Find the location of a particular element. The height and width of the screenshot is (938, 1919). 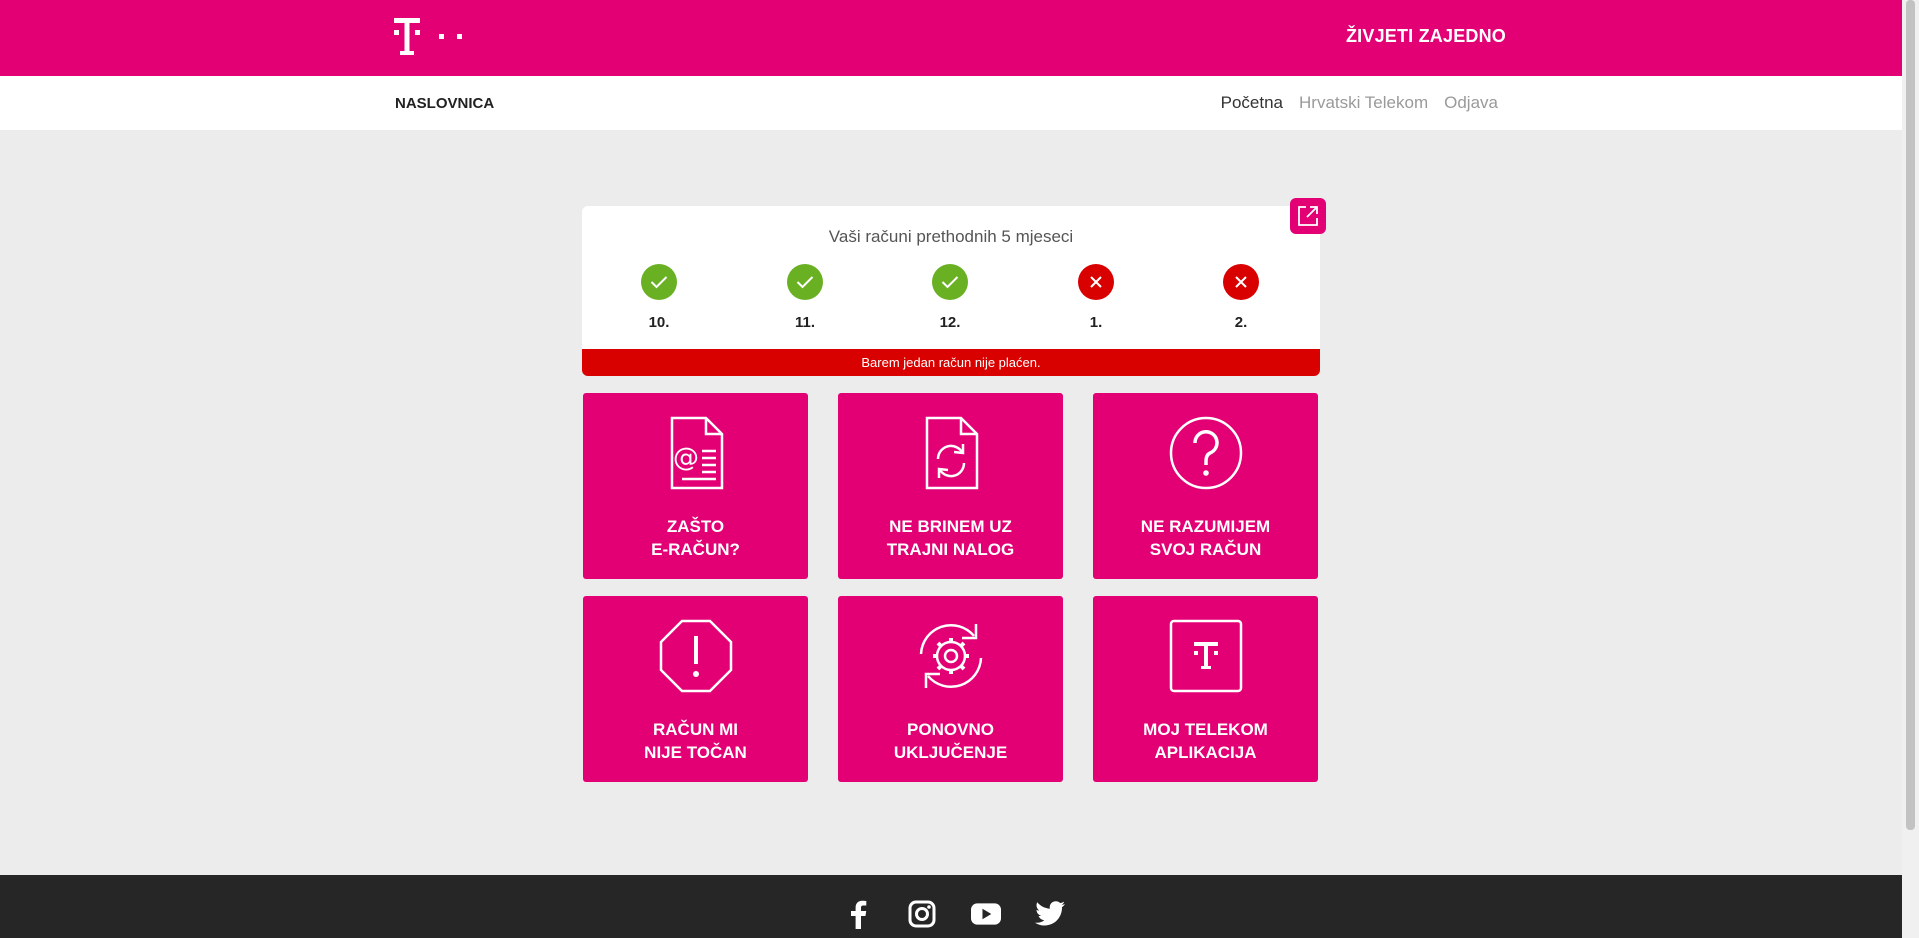

question-icon is located at coordinates (1205, 453).